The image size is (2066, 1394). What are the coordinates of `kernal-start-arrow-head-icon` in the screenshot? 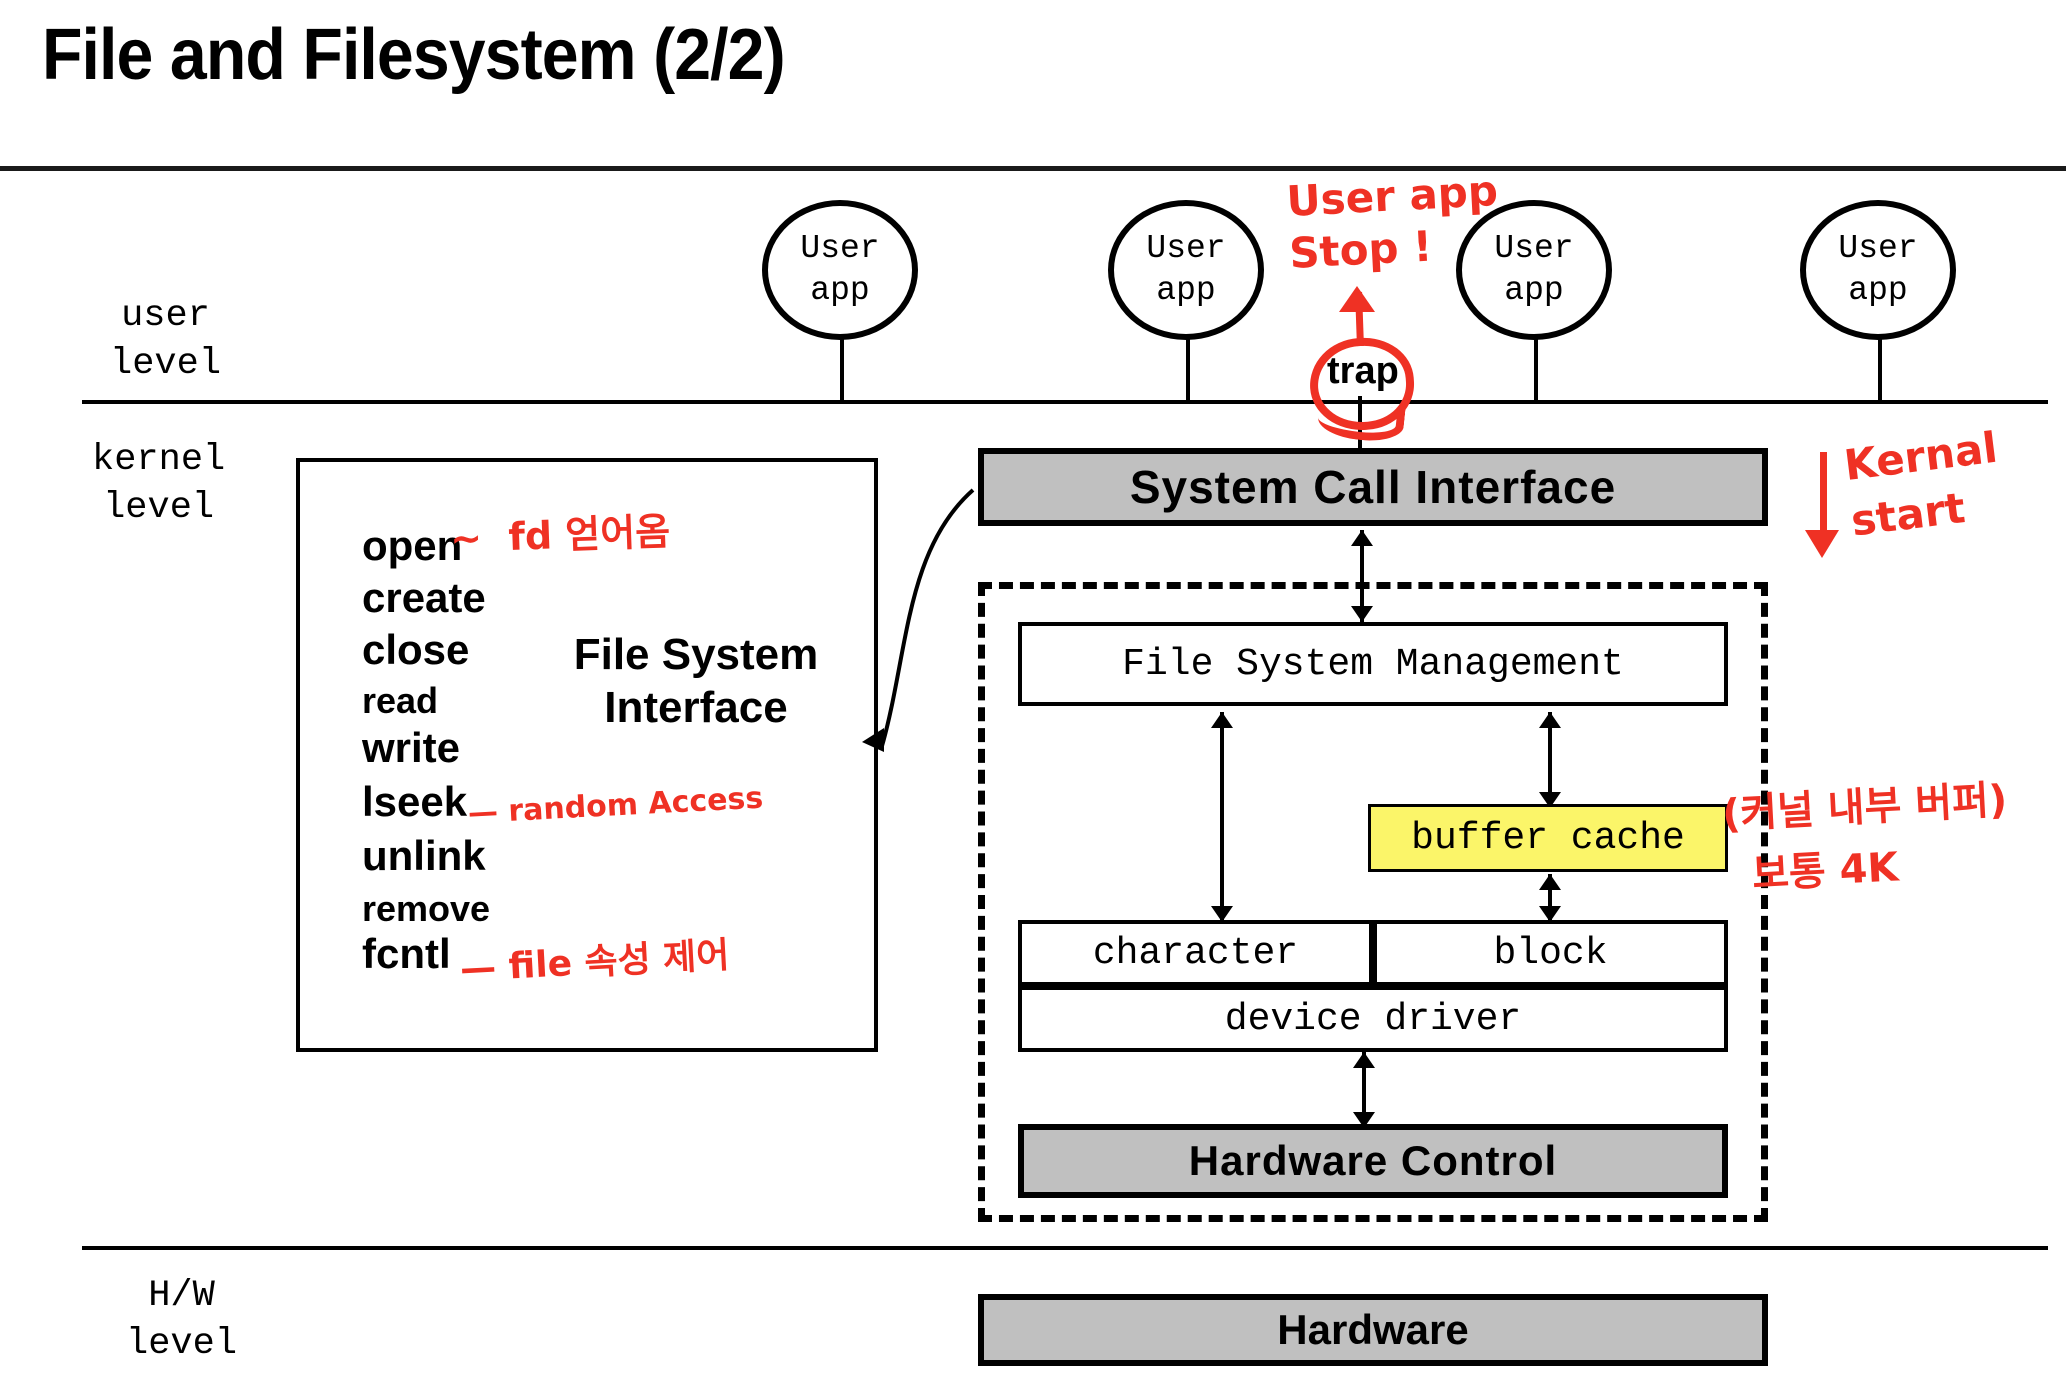 It's located at (1822, 544).